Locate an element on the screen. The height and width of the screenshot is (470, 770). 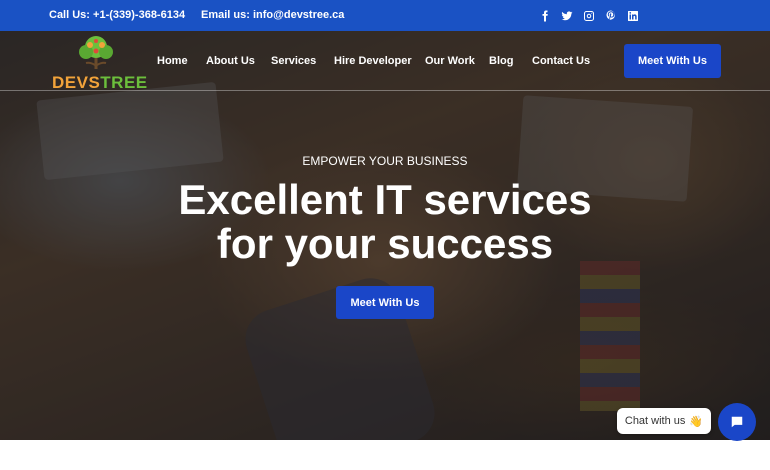
phone-number: +1-(339)-368-6134 is located at coordinates (139, 15).